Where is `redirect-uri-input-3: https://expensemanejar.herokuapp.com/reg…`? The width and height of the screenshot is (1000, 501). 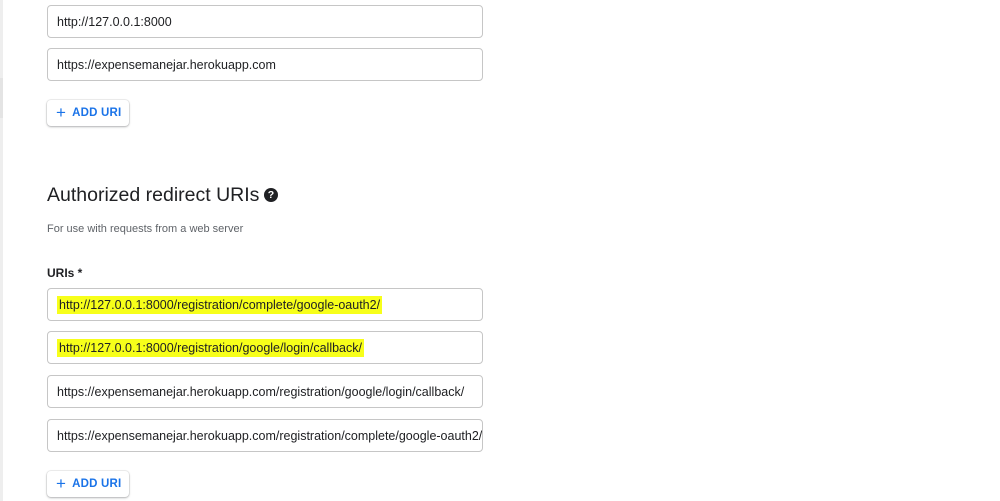 redirect-uri-input-3: https://expensemanejar.herokuapp.com/reg… is located at coordinates (265, 391).